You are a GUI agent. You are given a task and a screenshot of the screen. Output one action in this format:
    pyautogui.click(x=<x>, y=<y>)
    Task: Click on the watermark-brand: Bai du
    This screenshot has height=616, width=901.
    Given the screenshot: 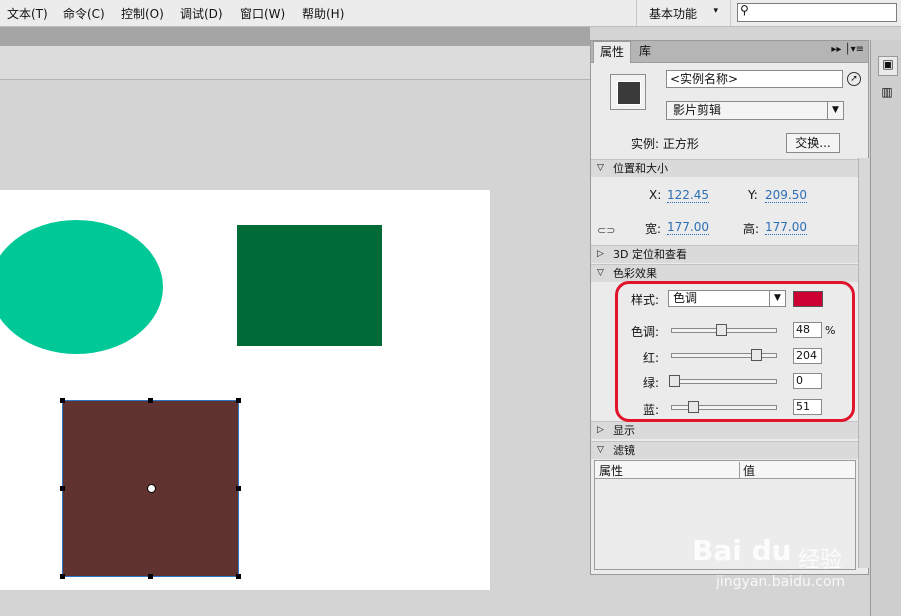 What is the action you would take?
    pyautogui.click(x=742, y=550)
    